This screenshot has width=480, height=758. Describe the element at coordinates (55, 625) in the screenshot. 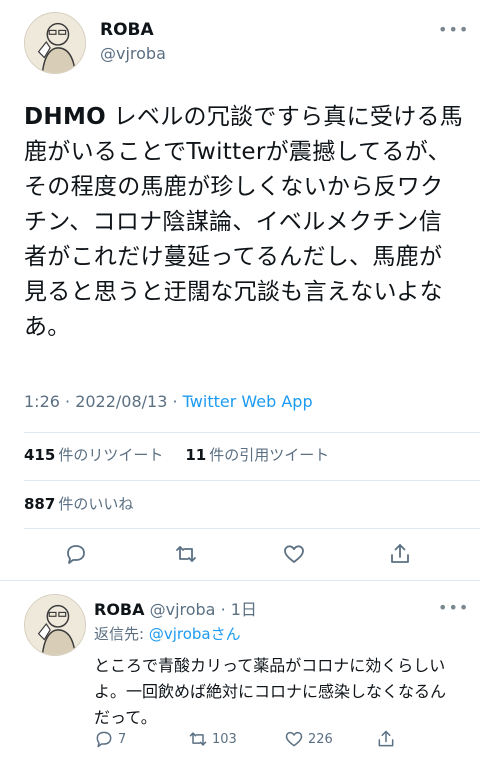

I see `reply-avatar` at that location.